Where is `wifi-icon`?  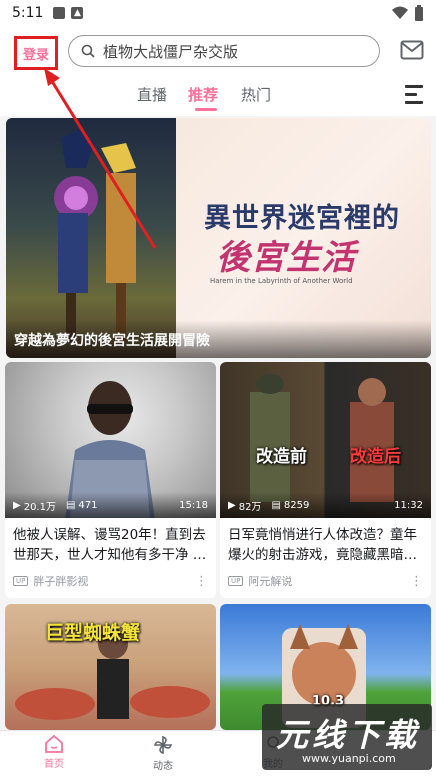 wifi-icon is located at coordinates (400, 12).